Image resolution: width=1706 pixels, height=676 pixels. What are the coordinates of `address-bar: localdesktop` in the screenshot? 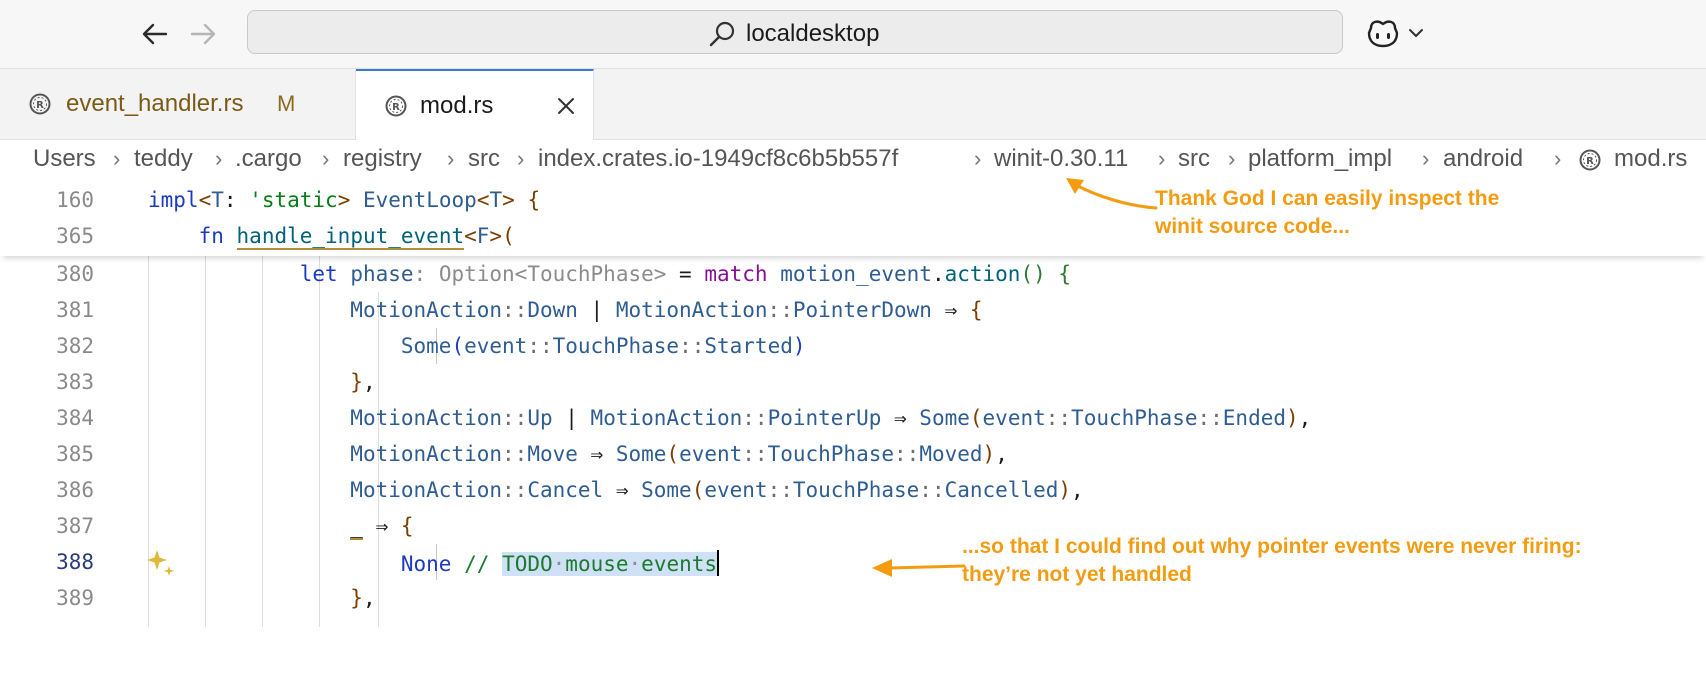 It's located at (795, 32).